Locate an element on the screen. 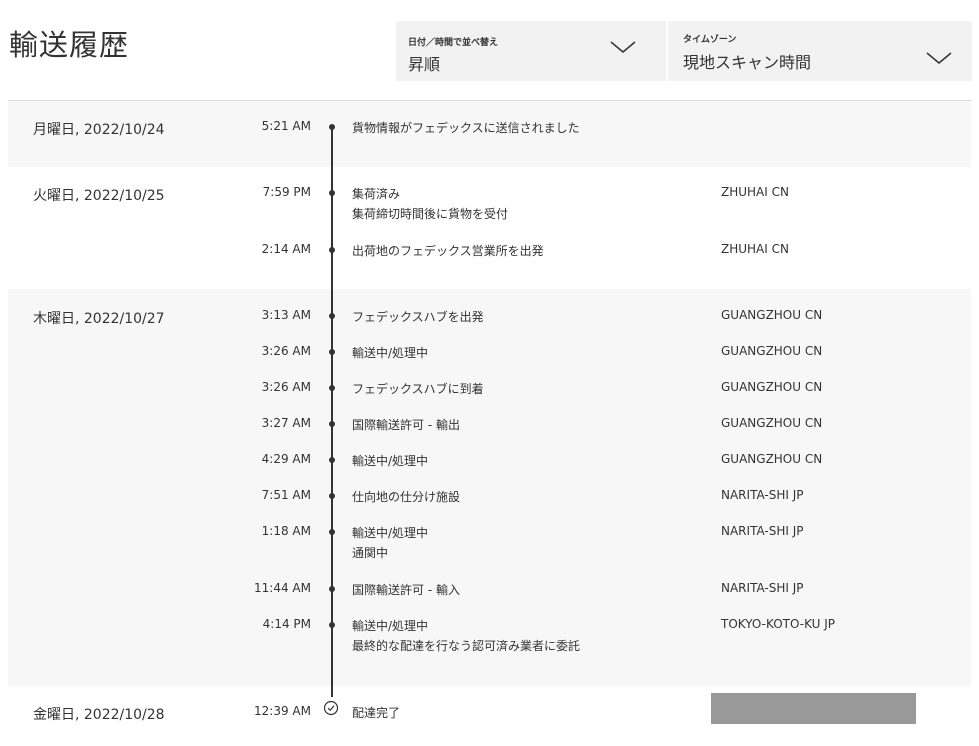 The image size is (979, 746). event-description: フェデックスハブを出発 is located at coordinates (418, 317).